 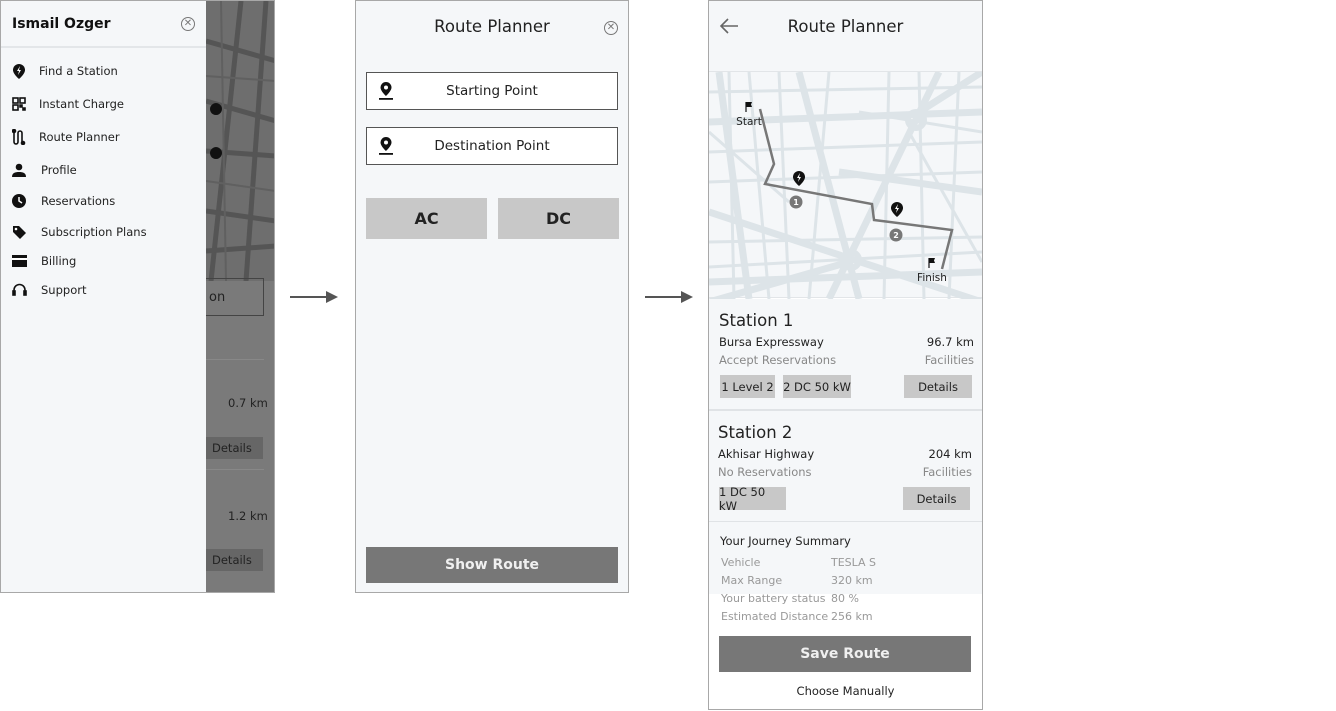 I want to click on dark-map, so click(x=240, y=141).